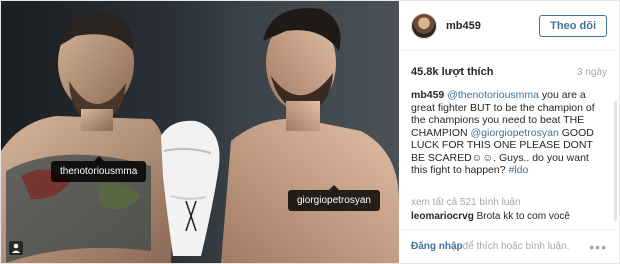 The image size is (620, 264). Describe the element at coordinates (442, 216) in the screenshot. I see `comment-username: leomariocrvg` at that location.